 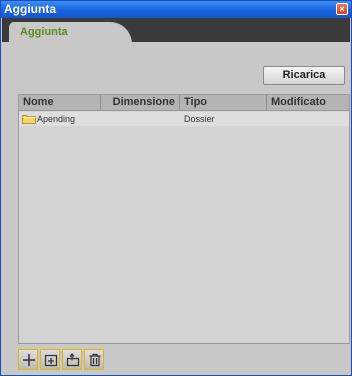 I want to click on folder-icon, so click(x=29, y=119).